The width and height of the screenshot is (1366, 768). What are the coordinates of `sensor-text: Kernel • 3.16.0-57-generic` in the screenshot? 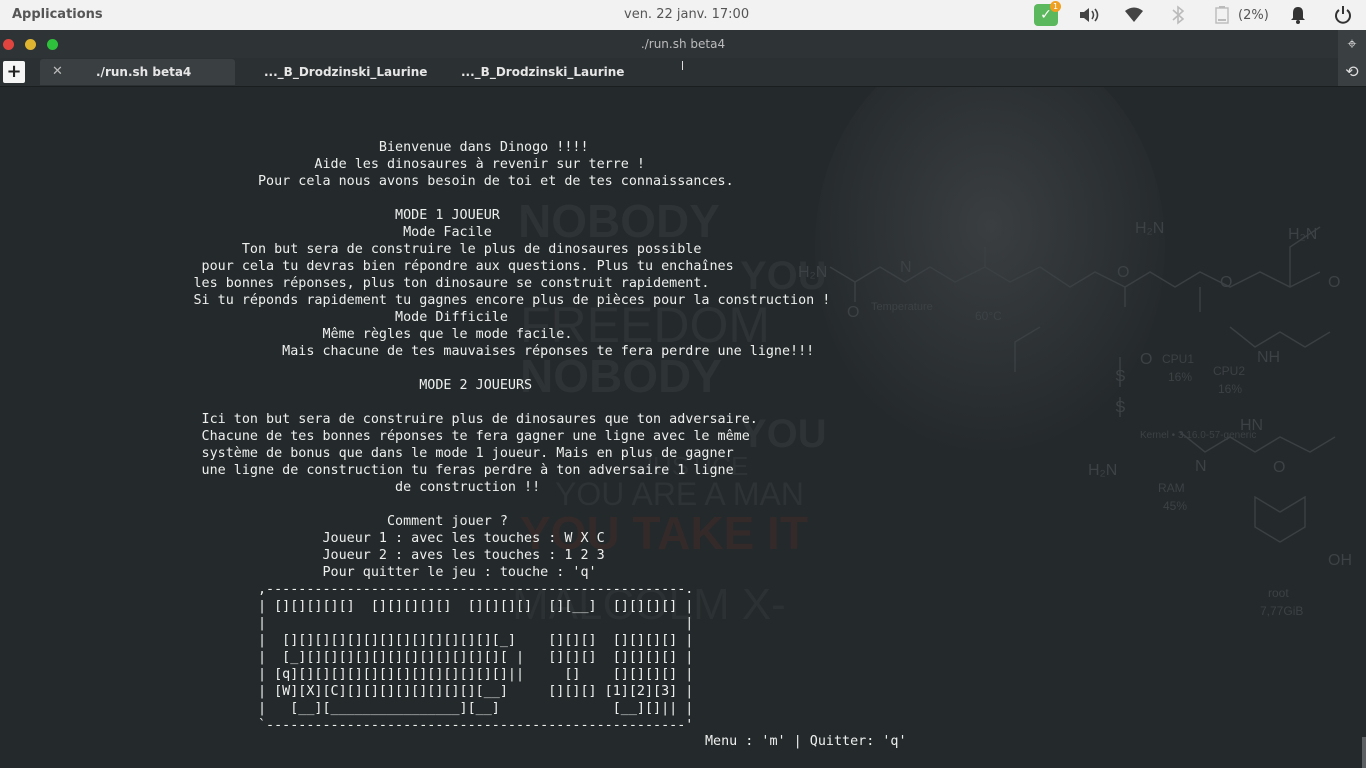 It's located at (1198, 435).